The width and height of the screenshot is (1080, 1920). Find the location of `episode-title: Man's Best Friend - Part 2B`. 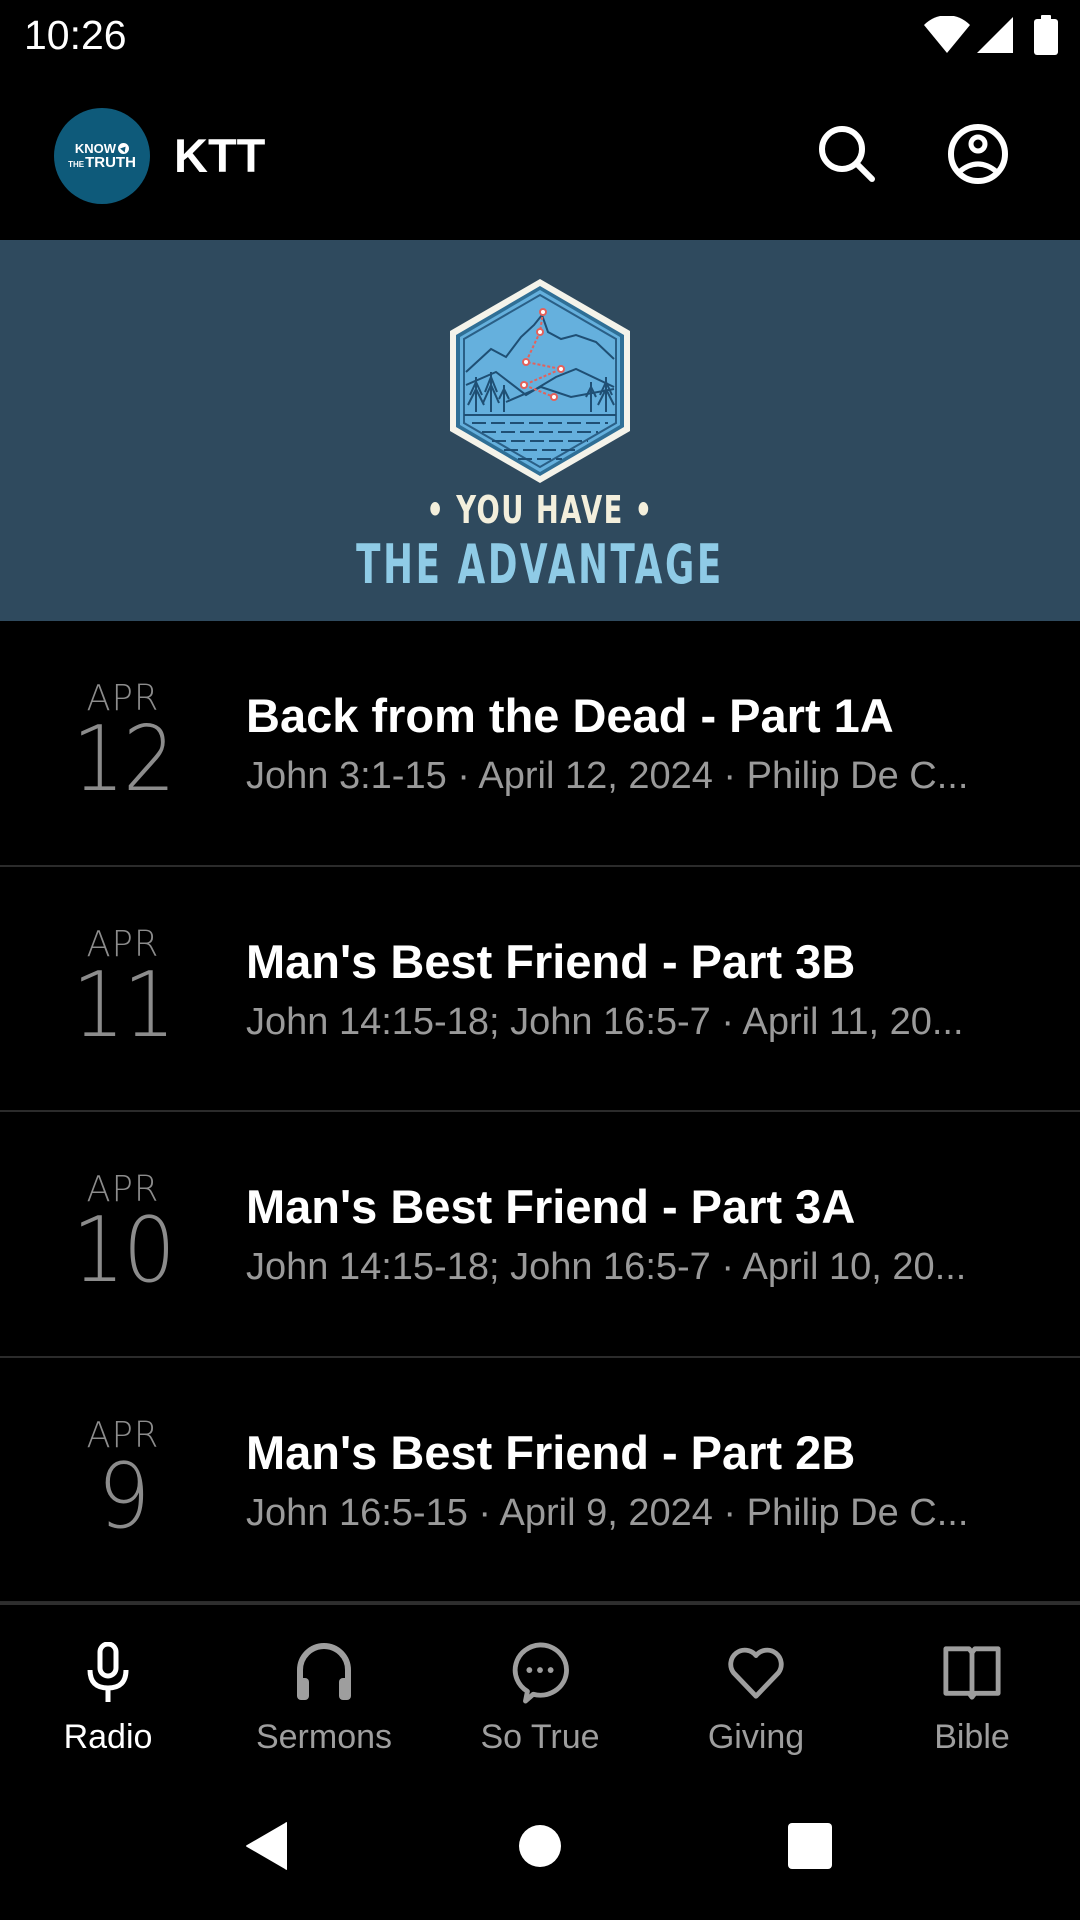

episode-title: Man's Best Friend - Part 2B is located at coordinates (551, 1452).